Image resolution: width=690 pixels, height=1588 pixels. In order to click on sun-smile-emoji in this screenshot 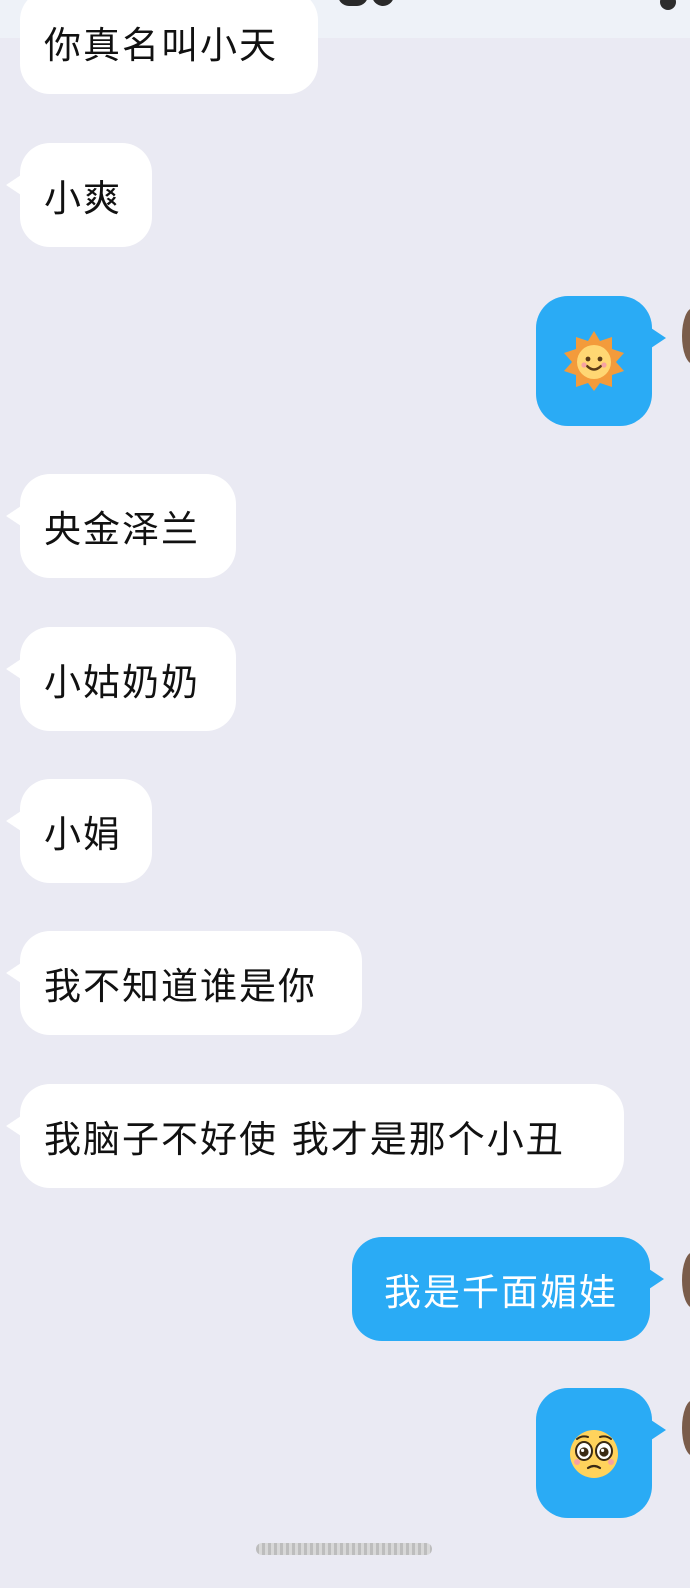, I will do `click(594, 361)`.